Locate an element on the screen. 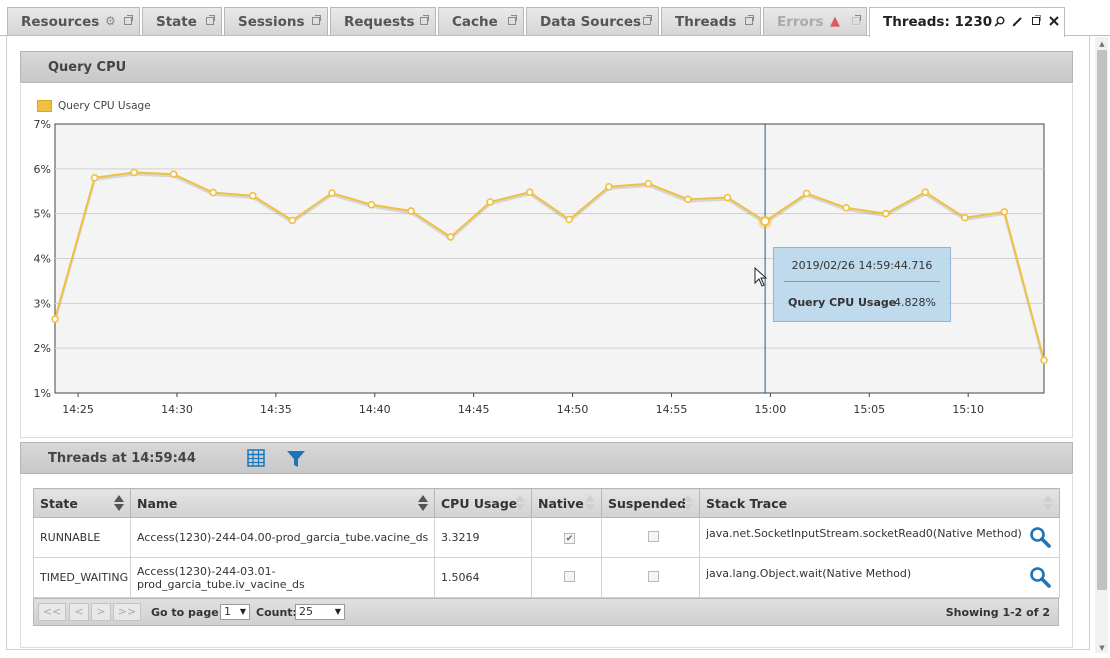  cell-native: ✔ is located at coordinates (566, 537).